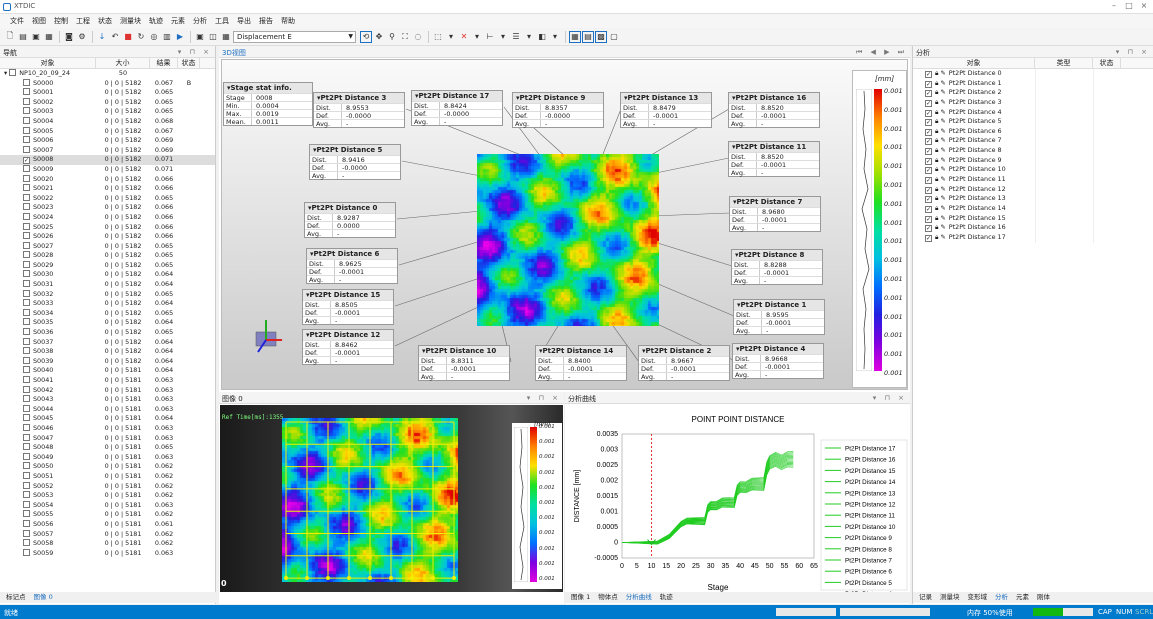  What do you see at coordinates (107, 553) in the screenshot?
I see `table-row: S0059 0 | 0 | 5181 0.063` at bounding box center [107, 553].